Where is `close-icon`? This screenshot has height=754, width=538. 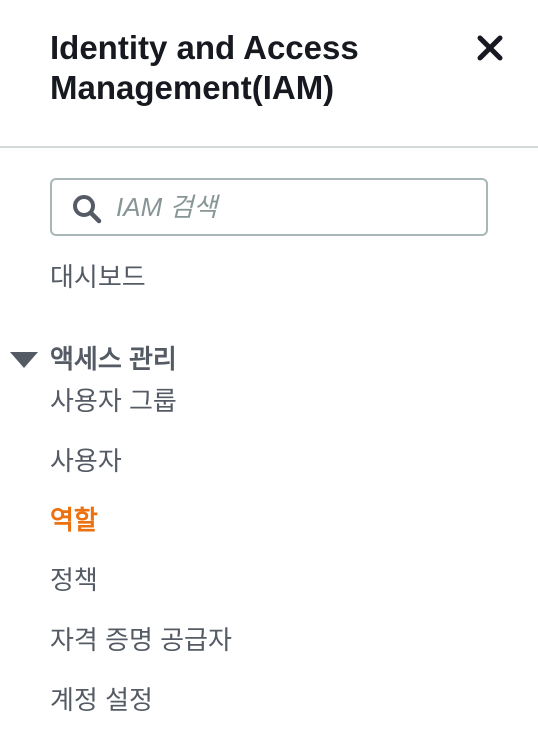
close-icon is located at coordinates (490, 48).